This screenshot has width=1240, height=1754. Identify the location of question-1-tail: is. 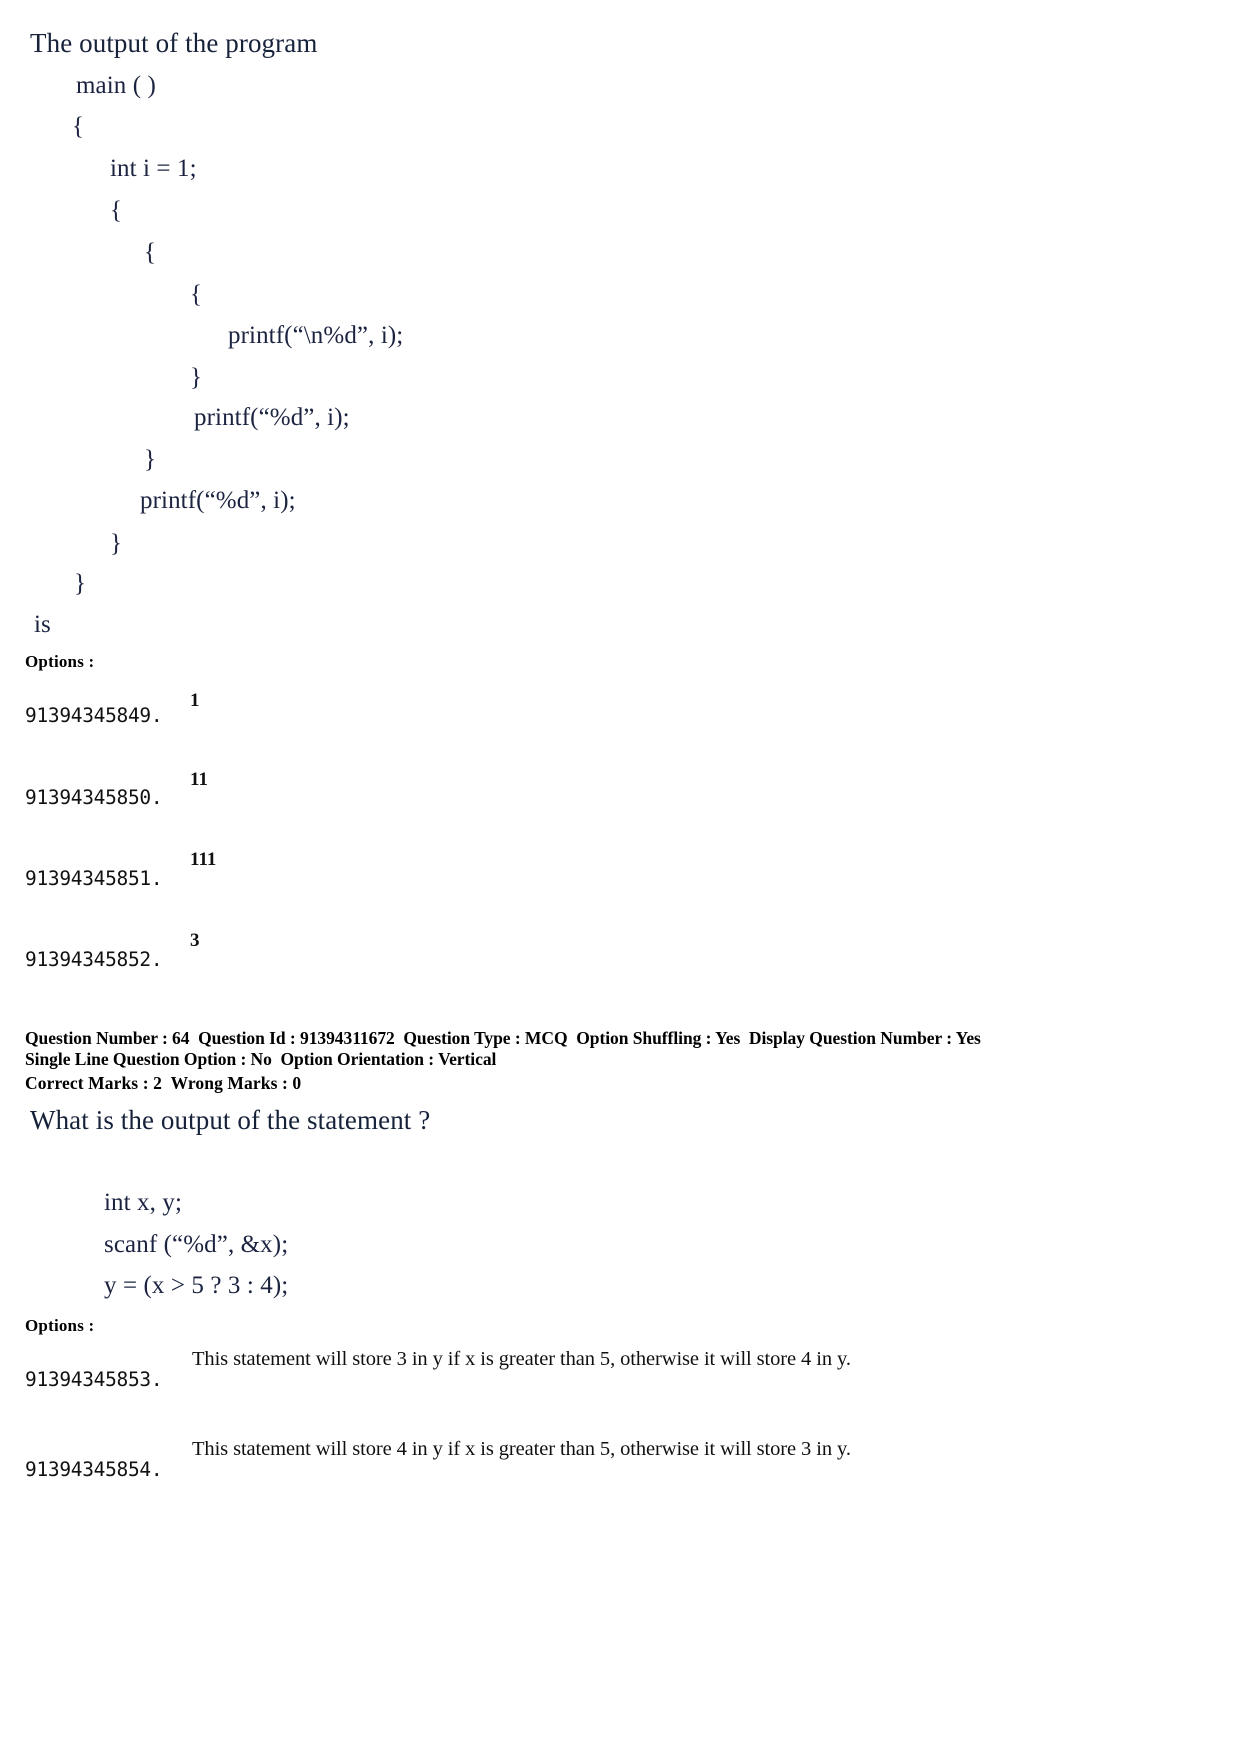
(42, 624).